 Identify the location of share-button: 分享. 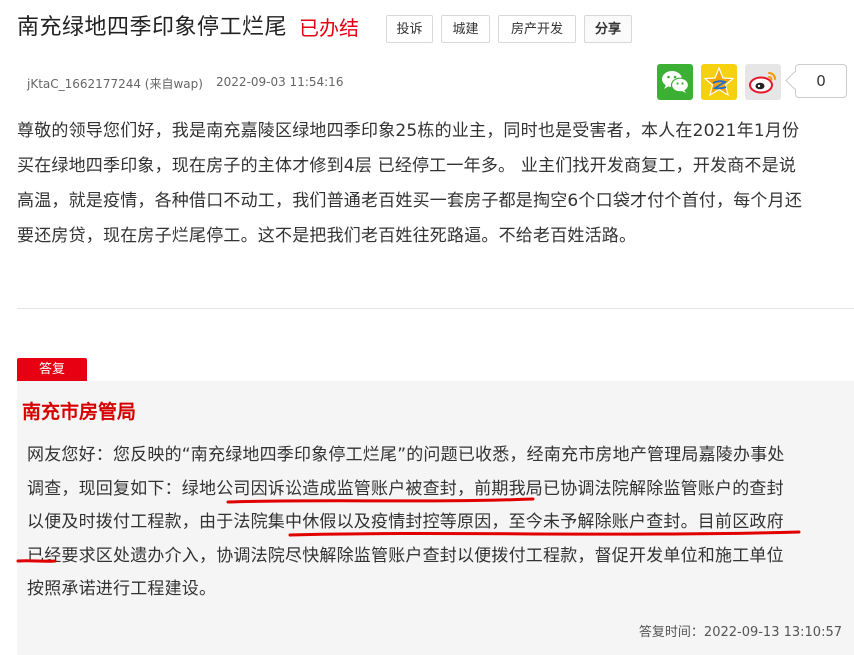
(608, 29).